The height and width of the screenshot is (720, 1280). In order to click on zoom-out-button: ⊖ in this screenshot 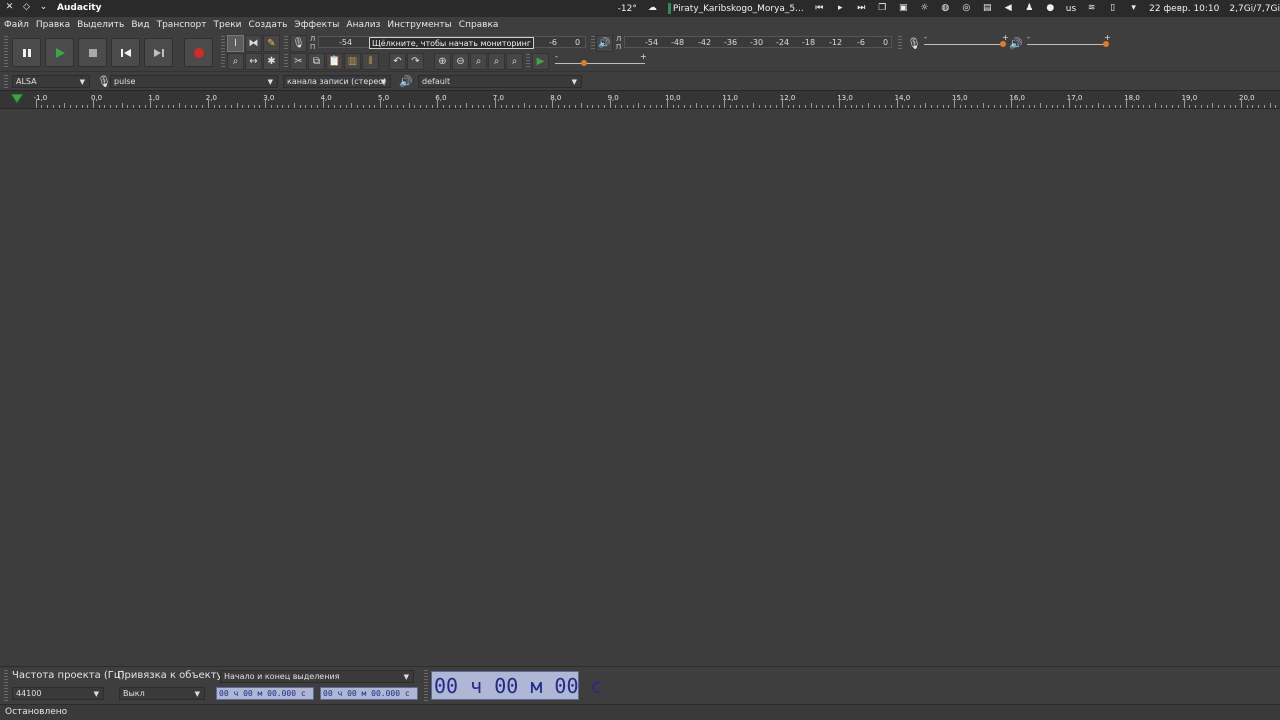, I will do `click(460, 61)`.